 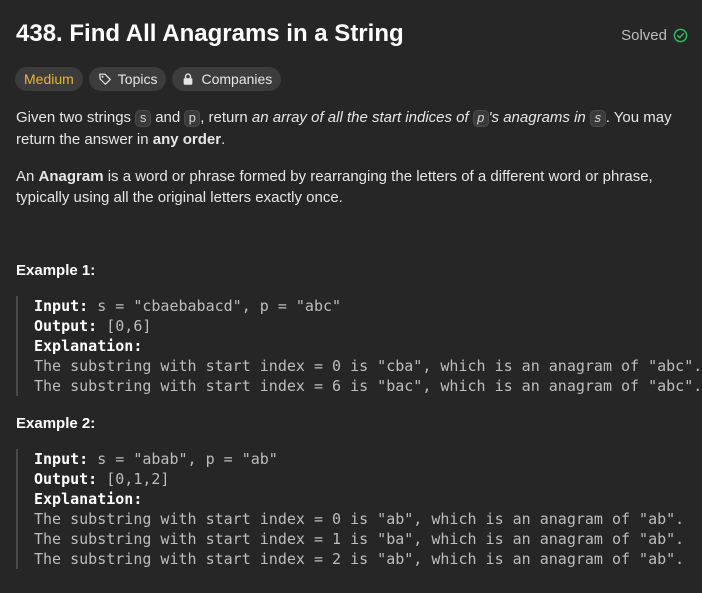 What do you see at coordinates (368, 459) in the screenshot?
I see `example-input-line: Input: s = "abab", p = "ab"` at bounding box center [368, 459].